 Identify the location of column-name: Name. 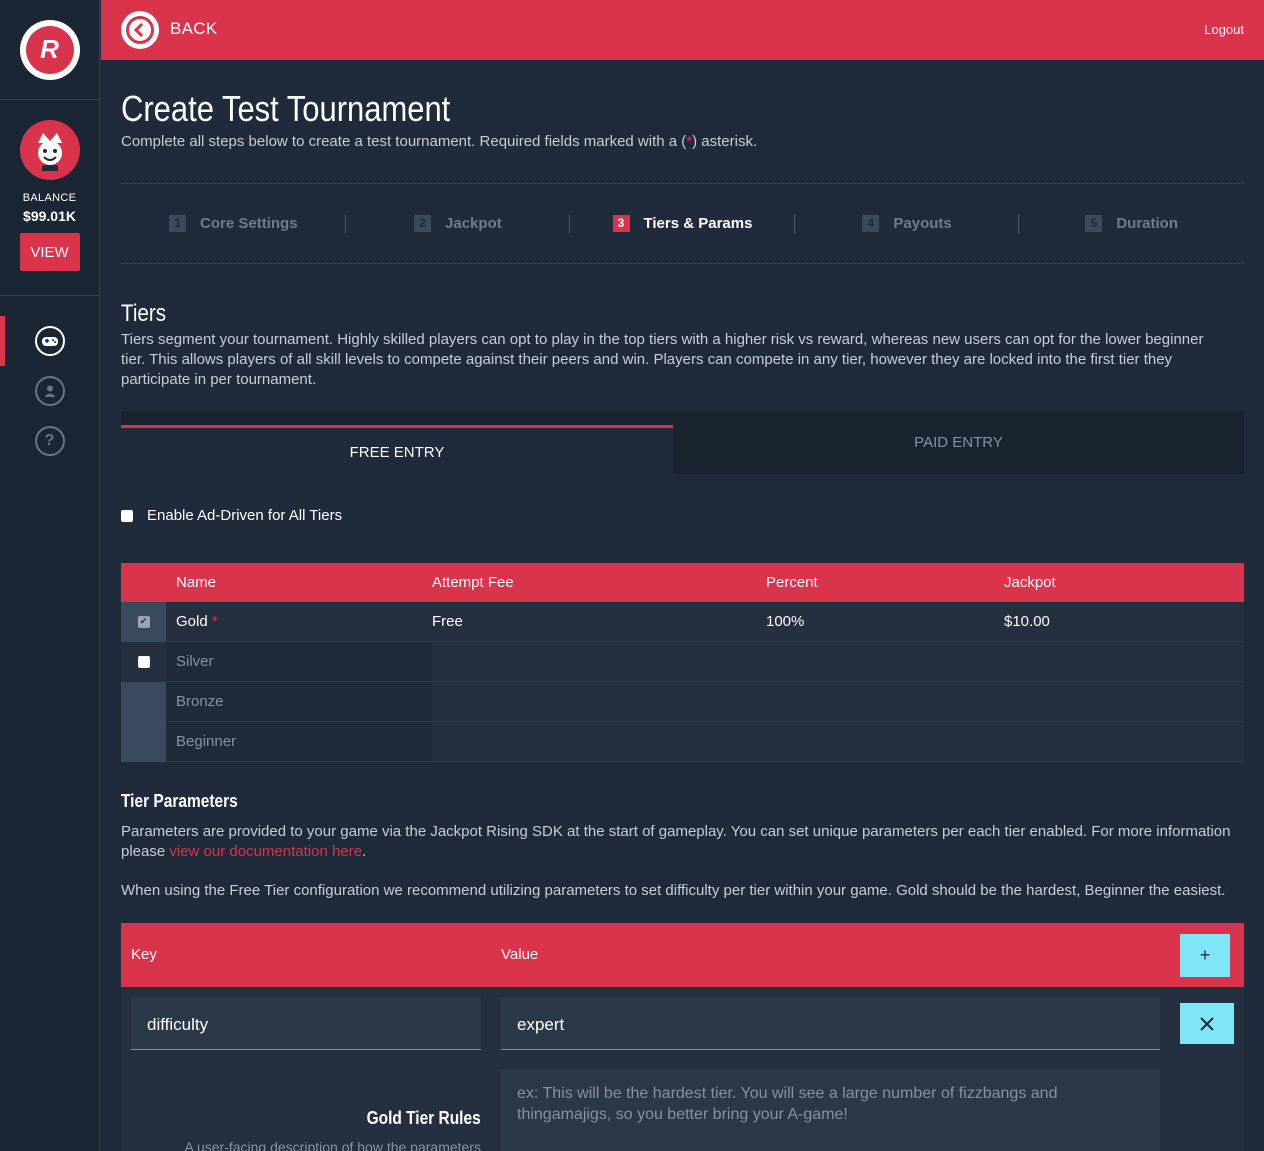
(196, 582).